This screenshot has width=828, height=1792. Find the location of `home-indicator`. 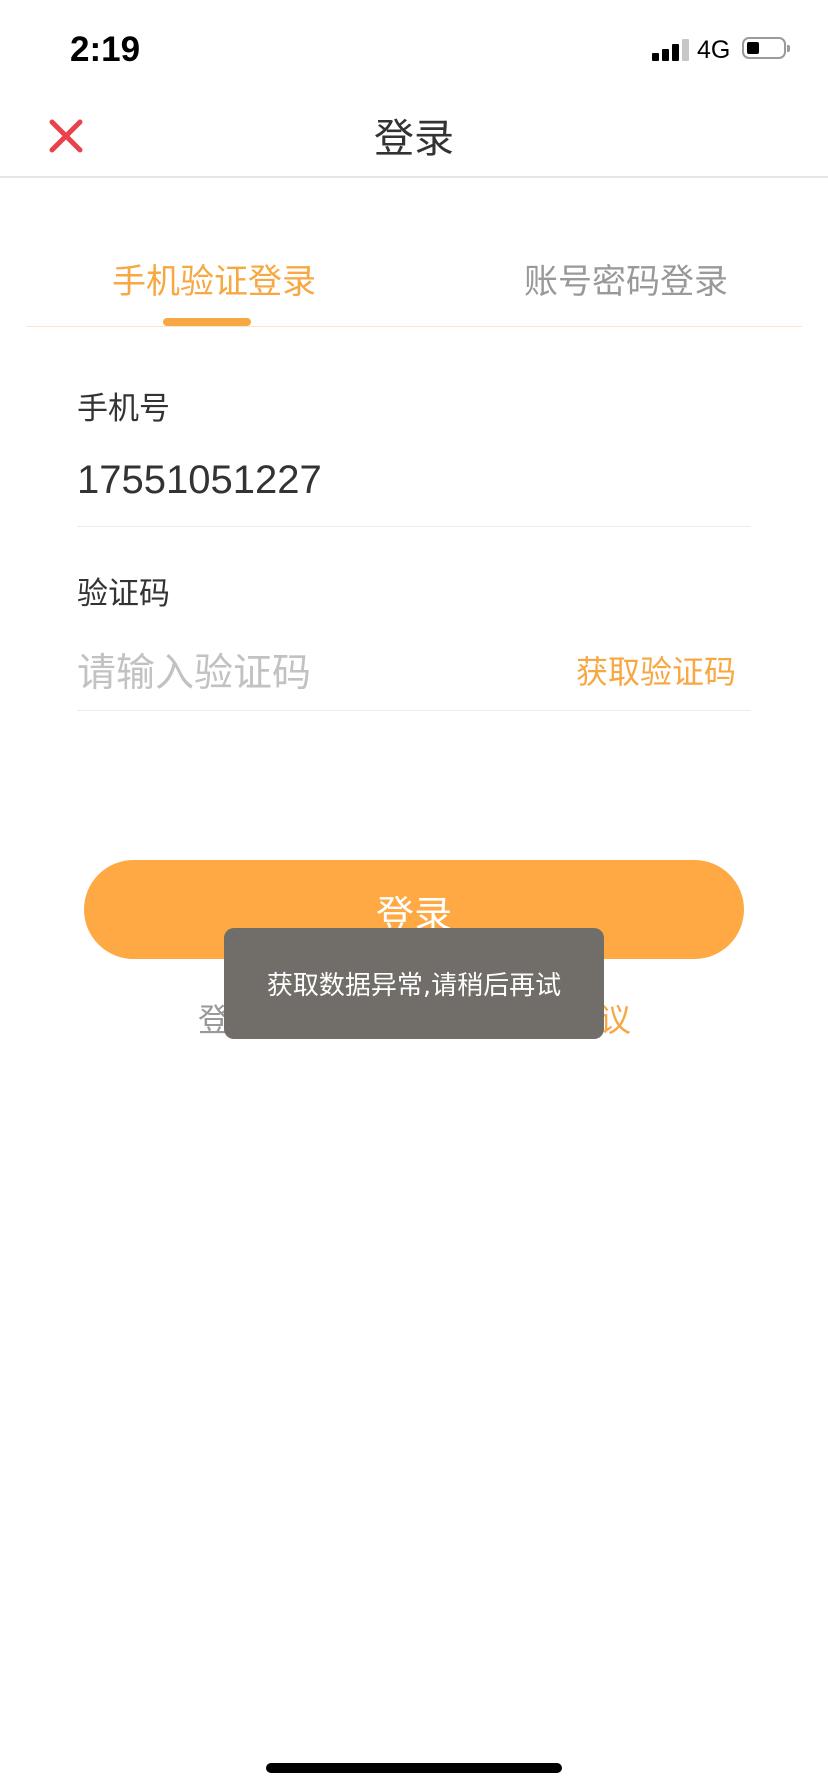

home-indicator is located at coordinates (414, 1768).